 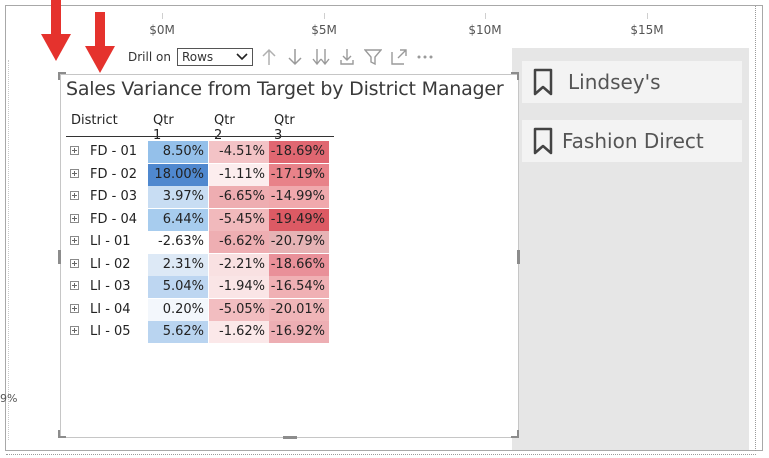 I want to click on header-divider, so click(x=200, y=136).